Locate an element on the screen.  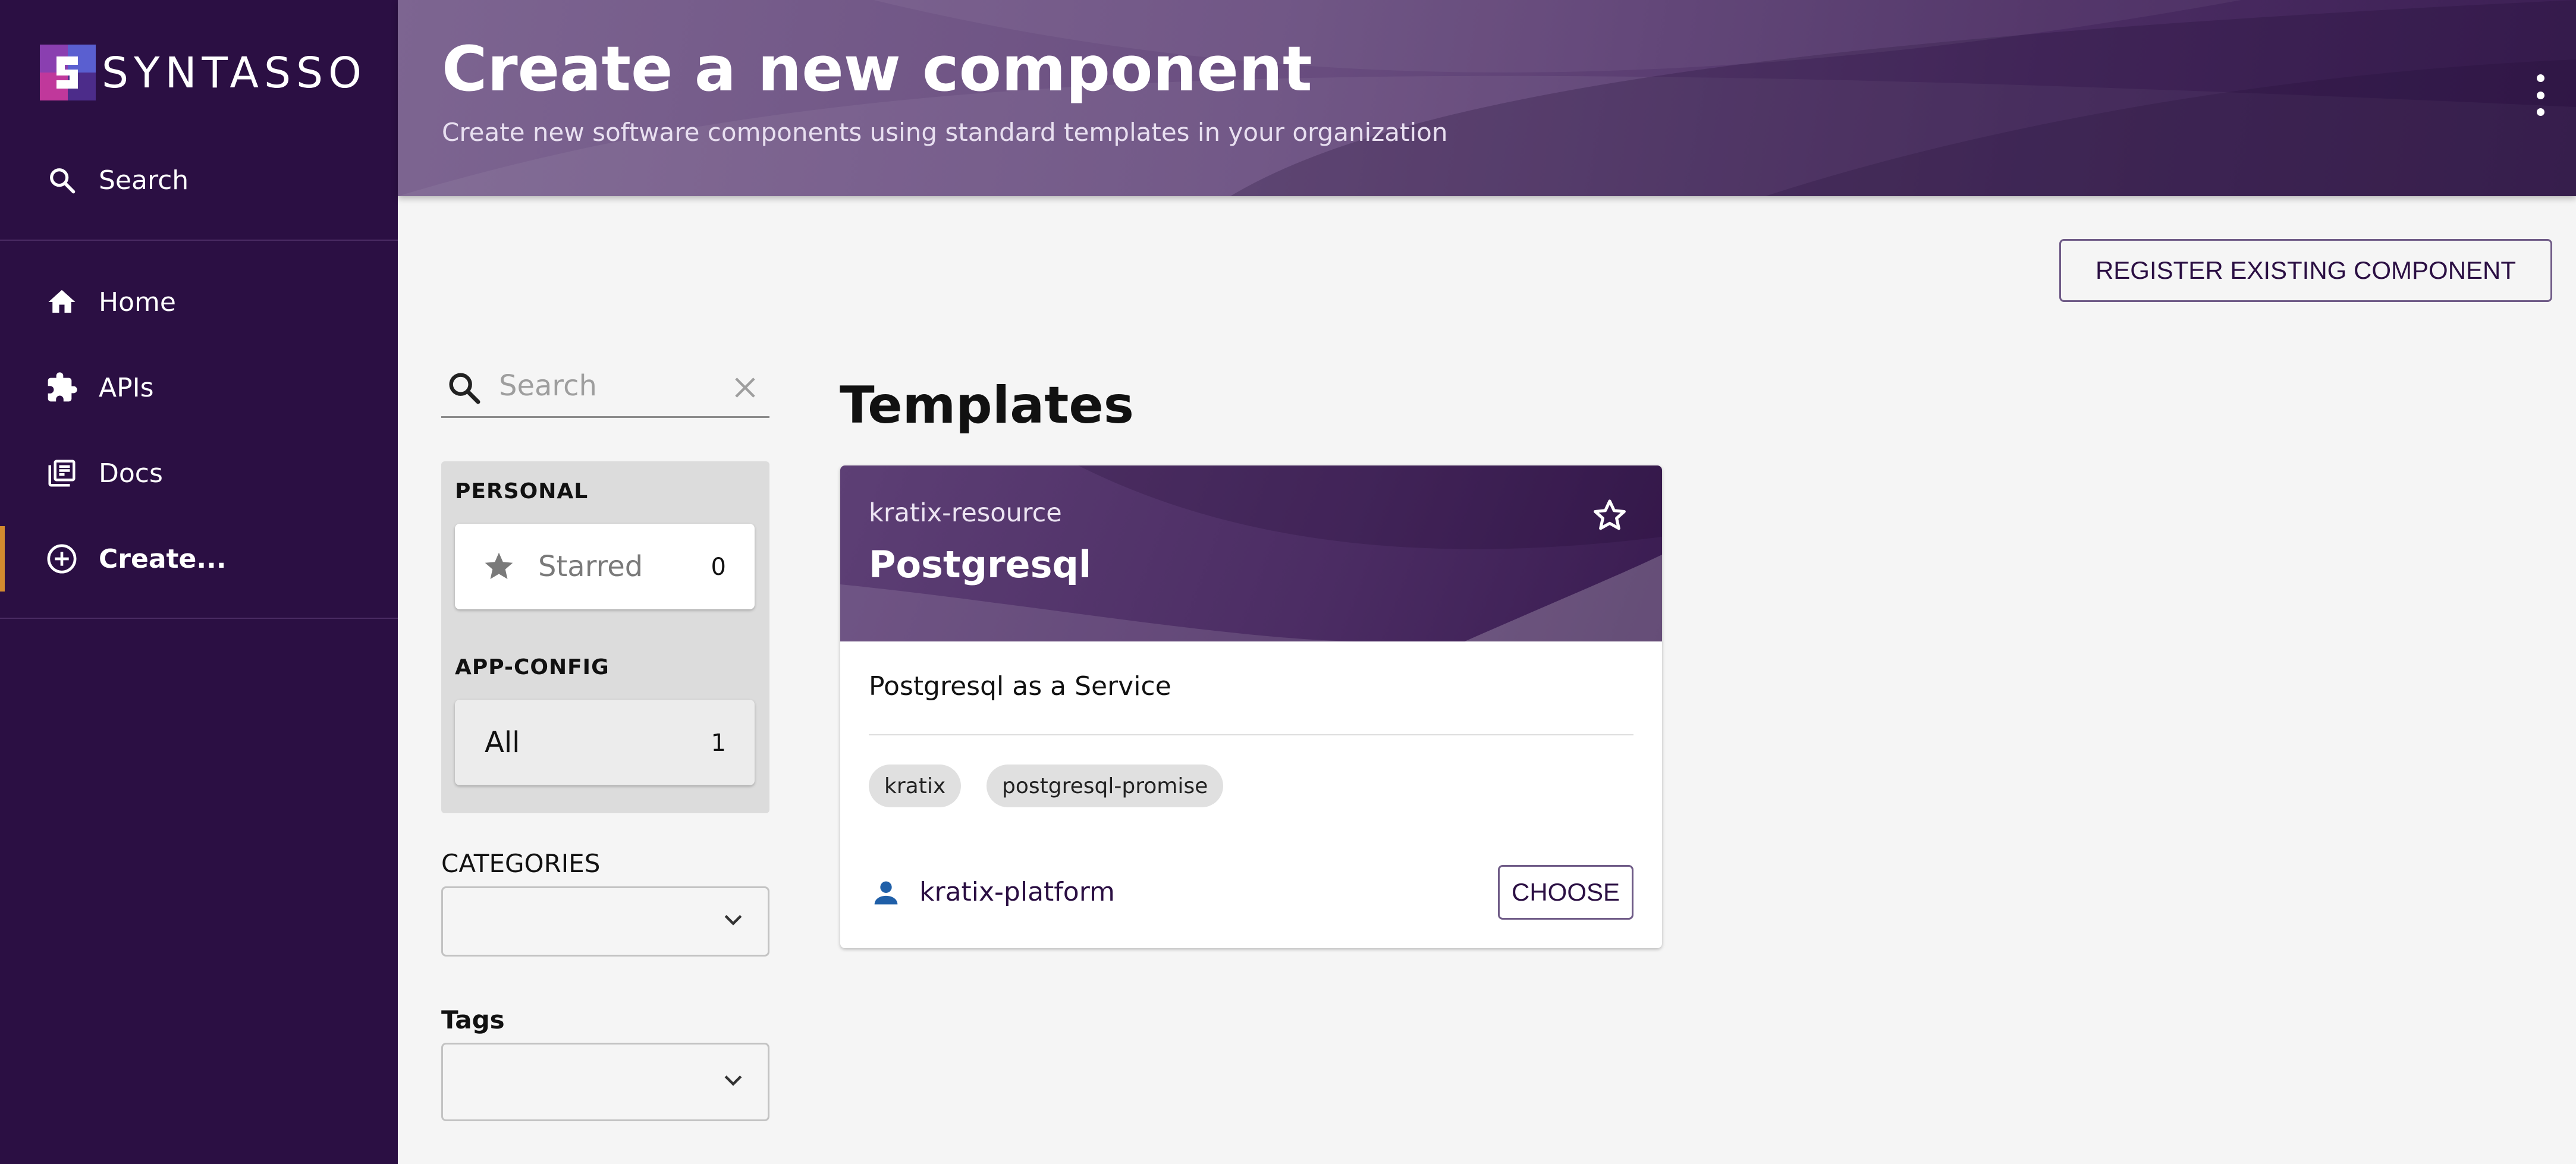
personal-heading: PERSONAL is located at coordinates (522, 491).